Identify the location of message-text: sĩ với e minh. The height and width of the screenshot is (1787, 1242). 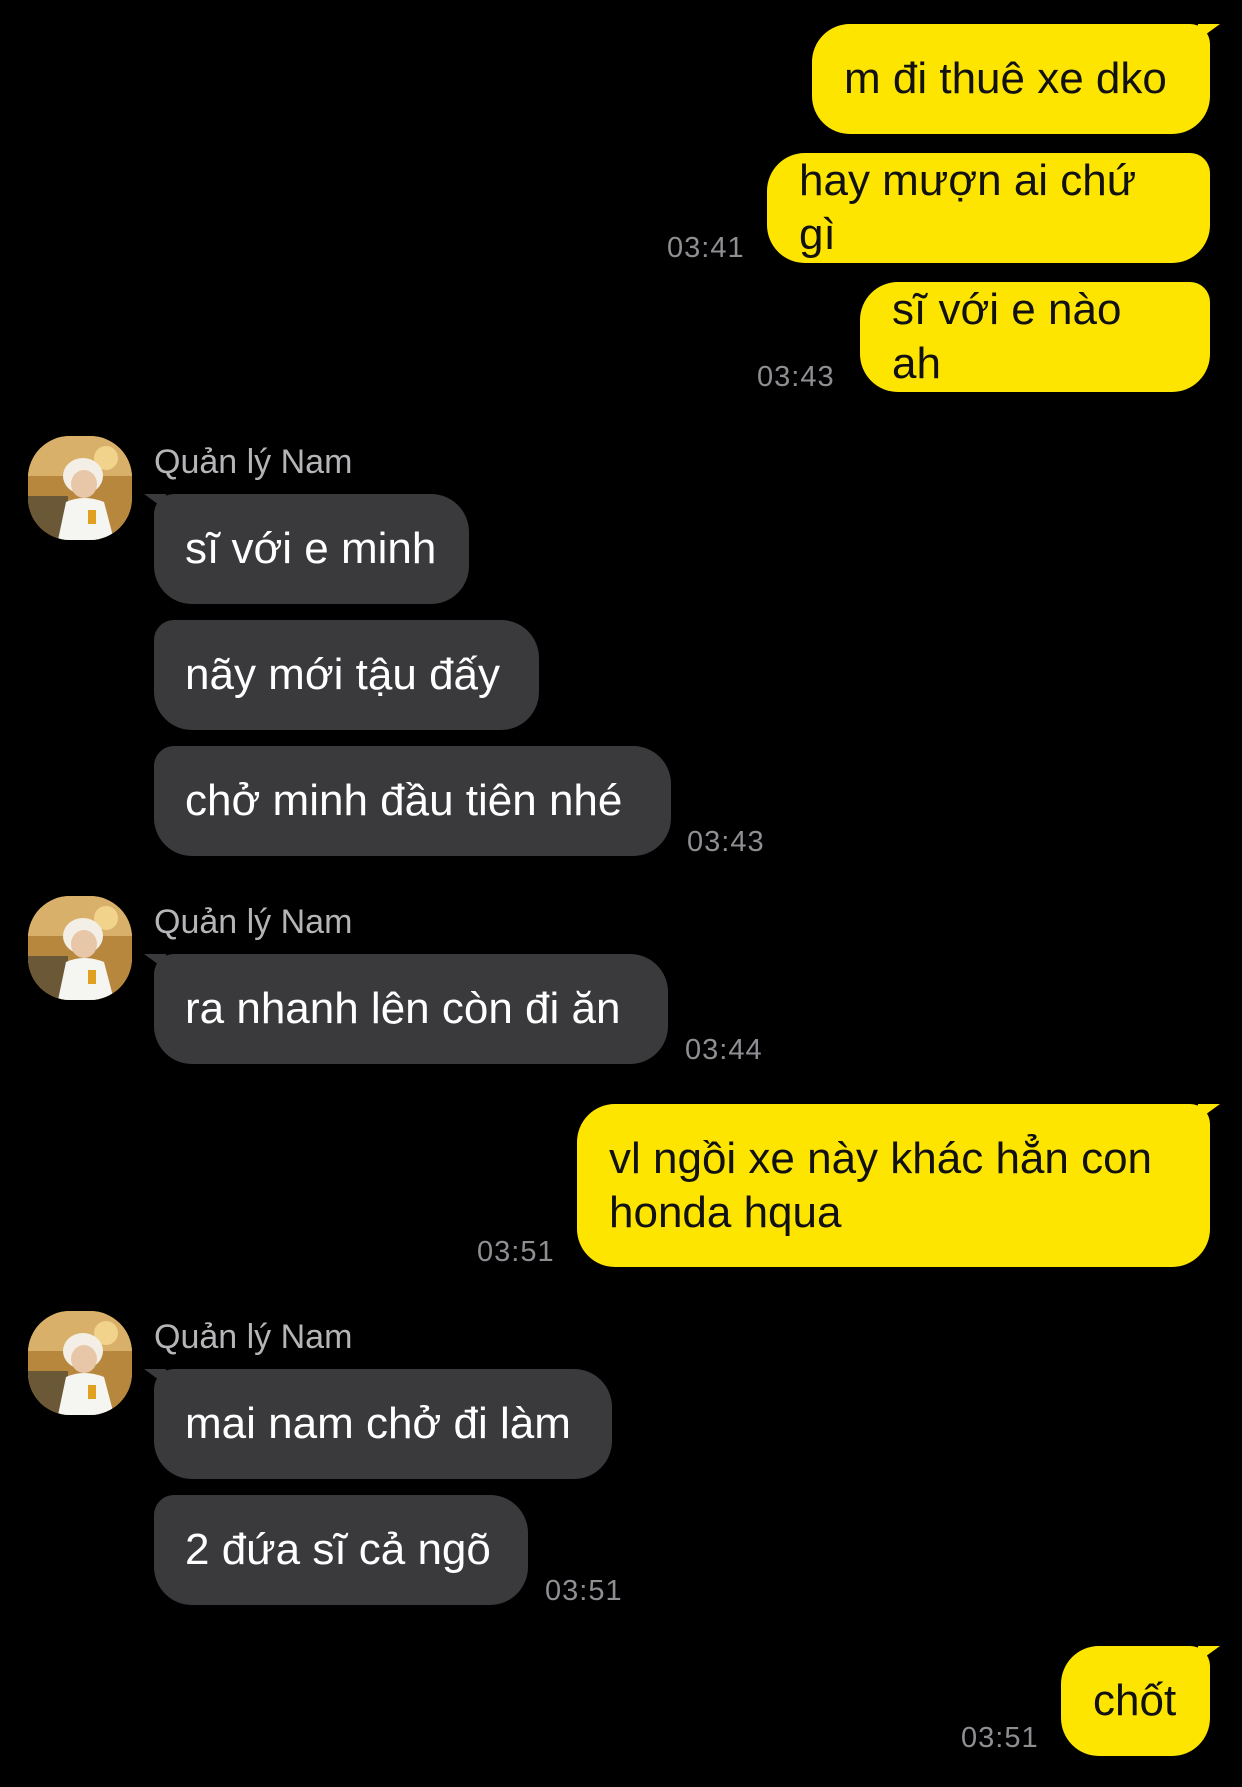
(311, 548).